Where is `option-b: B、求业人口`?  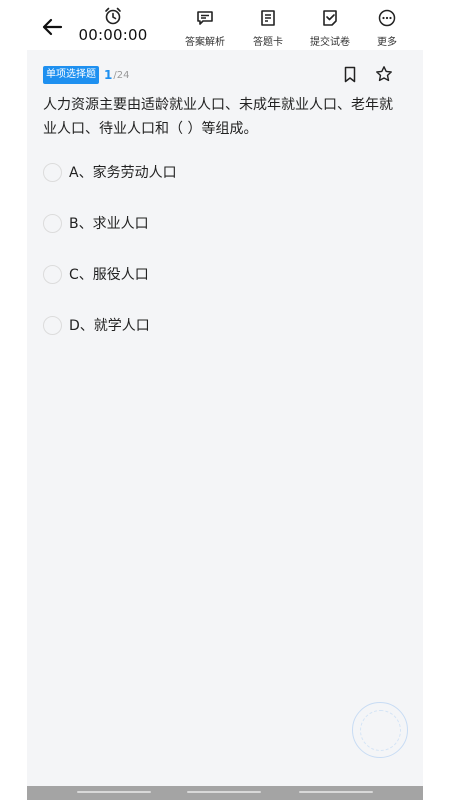 option-b: B、求业人口 is located at coordinates (213, 223).